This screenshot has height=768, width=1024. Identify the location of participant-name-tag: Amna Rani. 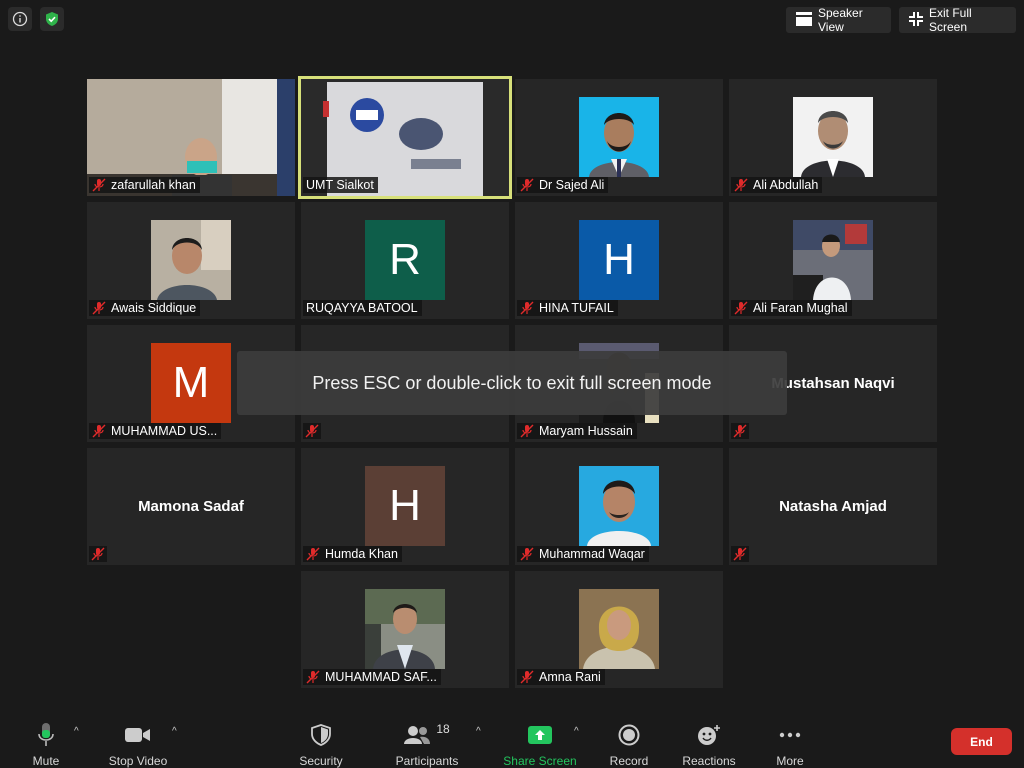
(561, 677).